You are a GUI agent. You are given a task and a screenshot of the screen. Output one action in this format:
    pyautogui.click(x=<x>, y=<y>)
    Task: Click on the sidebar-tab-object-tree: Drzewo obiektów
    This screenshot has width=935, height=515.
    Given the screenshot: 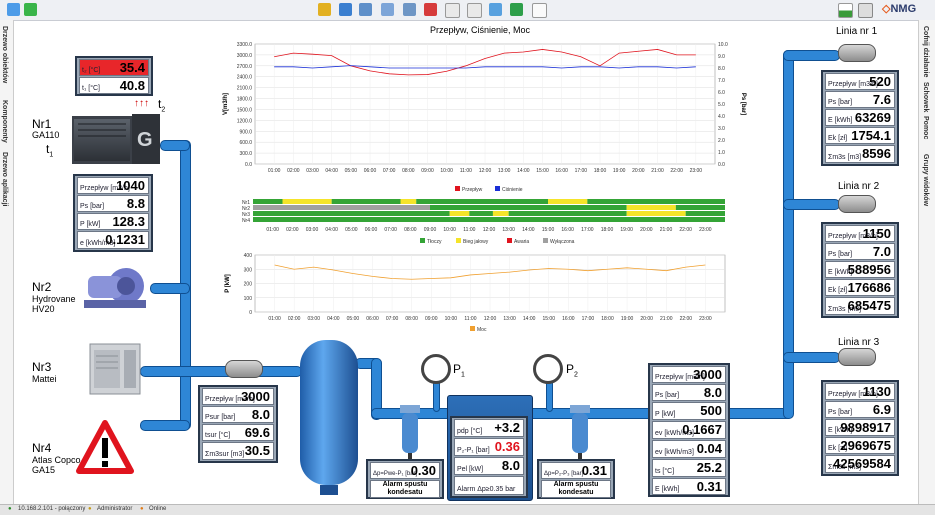 What is the action you would take?
    pyautogui.click(x=4, y=54)
    